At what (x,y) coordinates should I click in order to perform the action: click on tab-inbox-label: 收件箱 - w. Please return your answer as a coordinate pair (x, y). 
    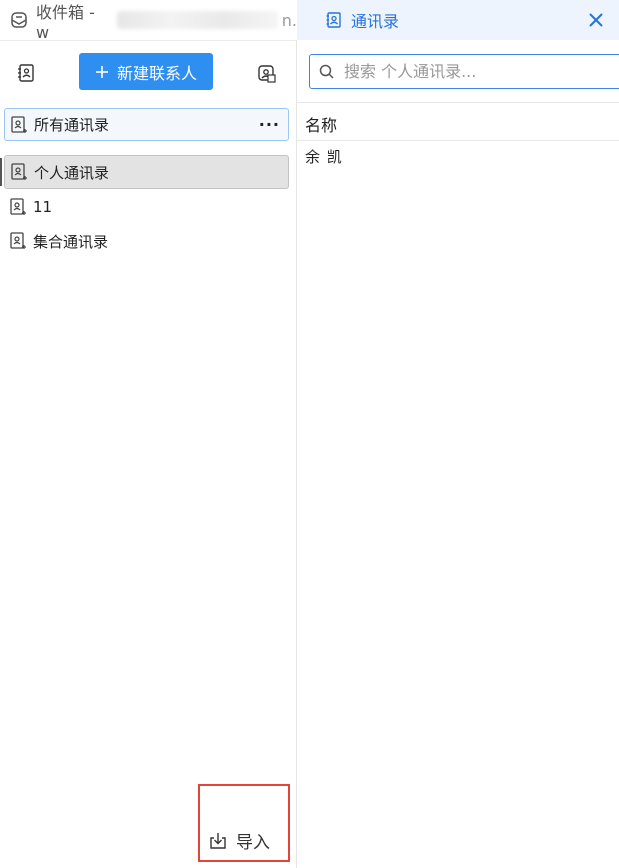
    Looking at the image, I should click on (65, 22).